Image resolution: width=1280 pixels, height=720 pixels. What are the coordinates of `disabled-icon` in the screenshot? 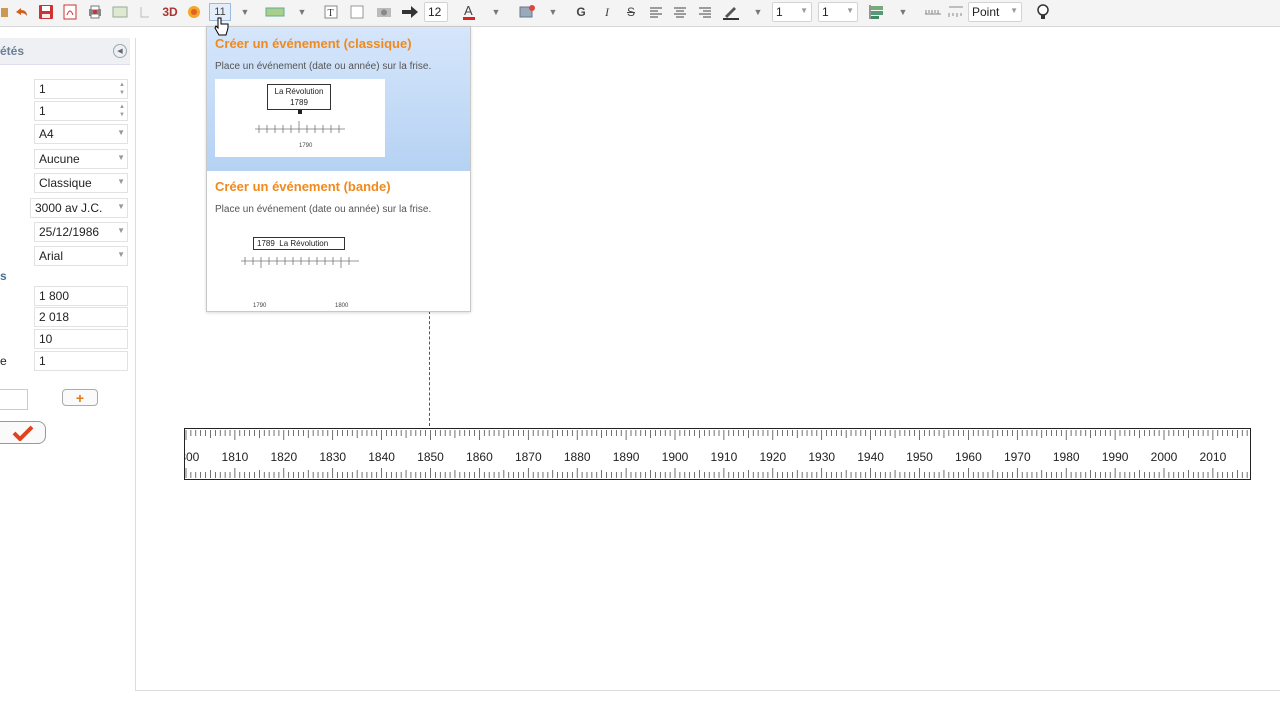 It's located at (145, 12).